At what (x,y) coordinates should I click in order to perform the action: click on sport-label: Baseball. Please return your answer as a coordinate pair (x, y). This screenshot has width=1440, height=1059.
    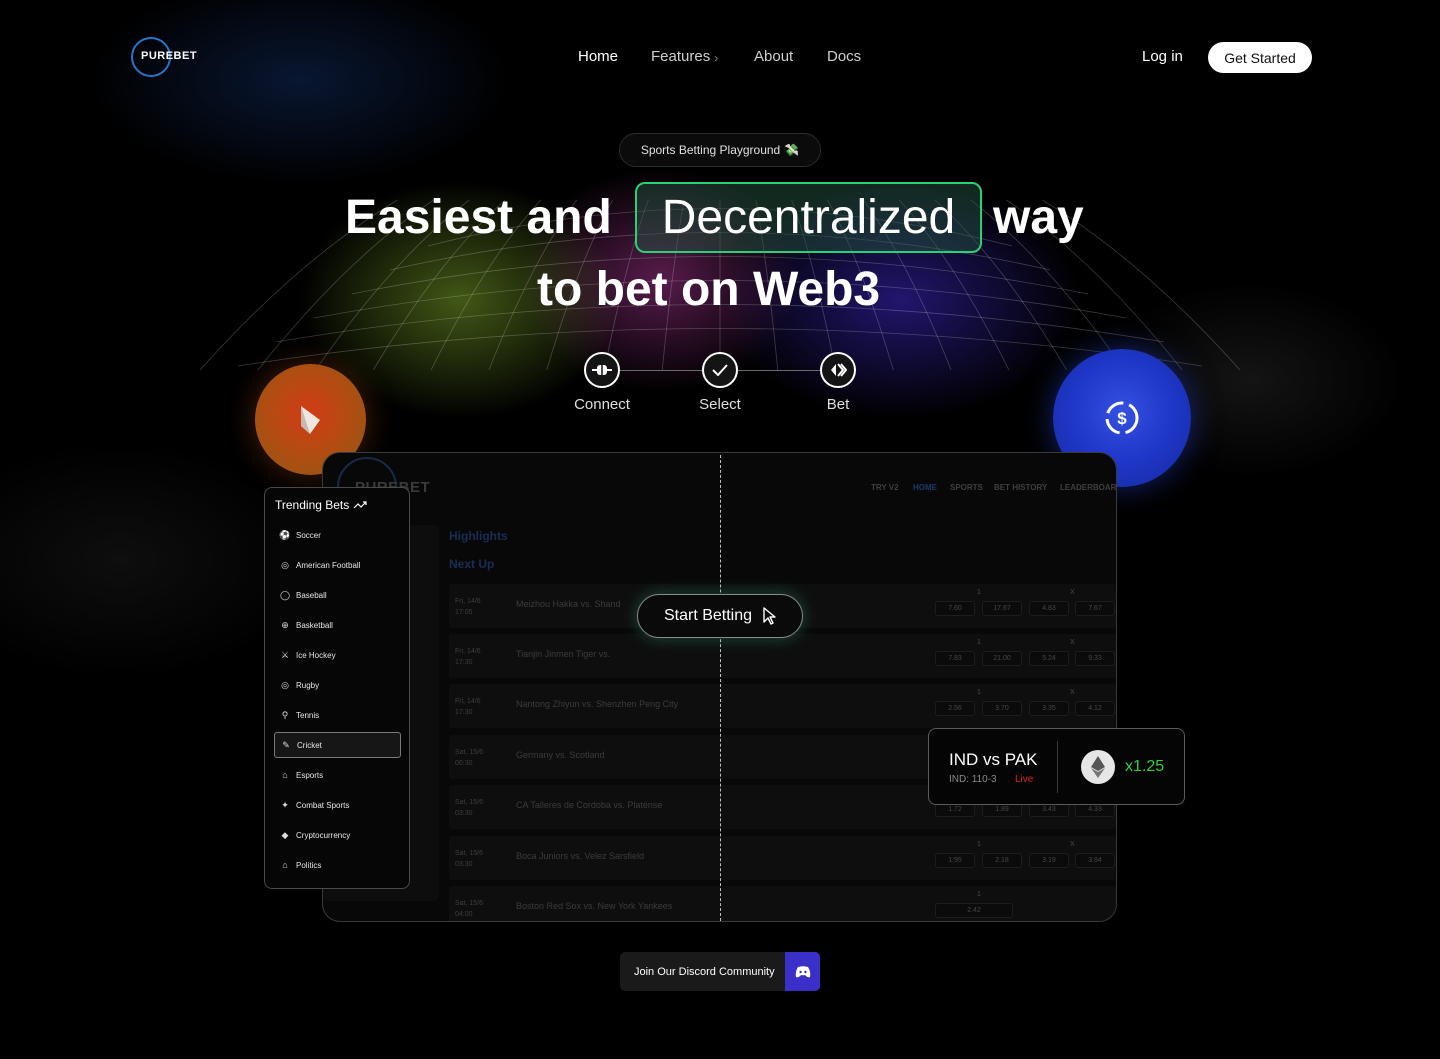
    Looking at the image, I should click on (311, 595).